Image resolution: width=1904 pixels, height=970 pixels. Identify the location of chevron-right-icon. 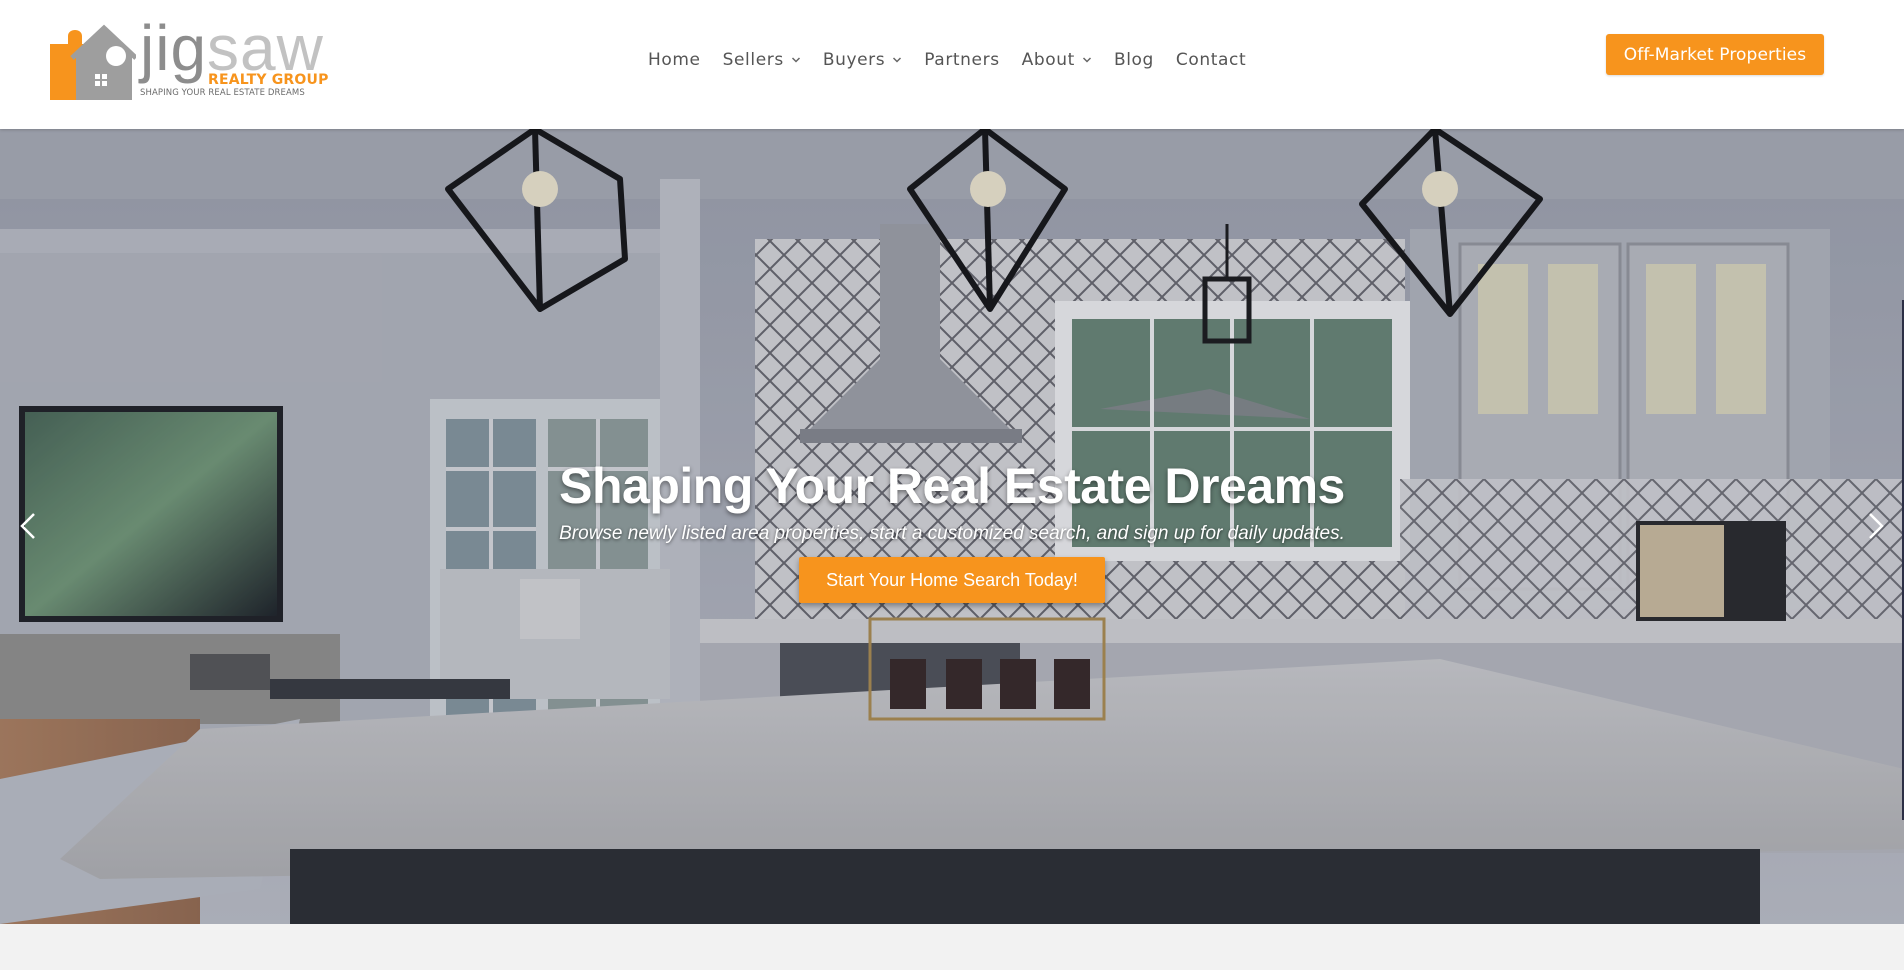
(1874, 526).